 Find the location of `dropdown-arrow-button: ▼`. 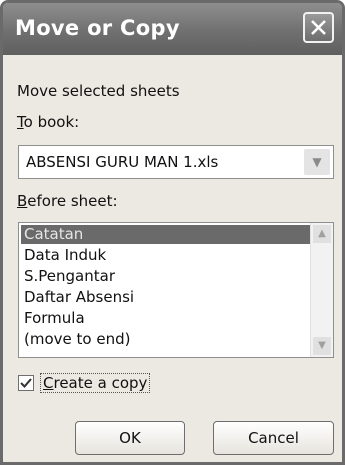

dropdown-arrow-button: ▼ is located at coordinates (317, 162).